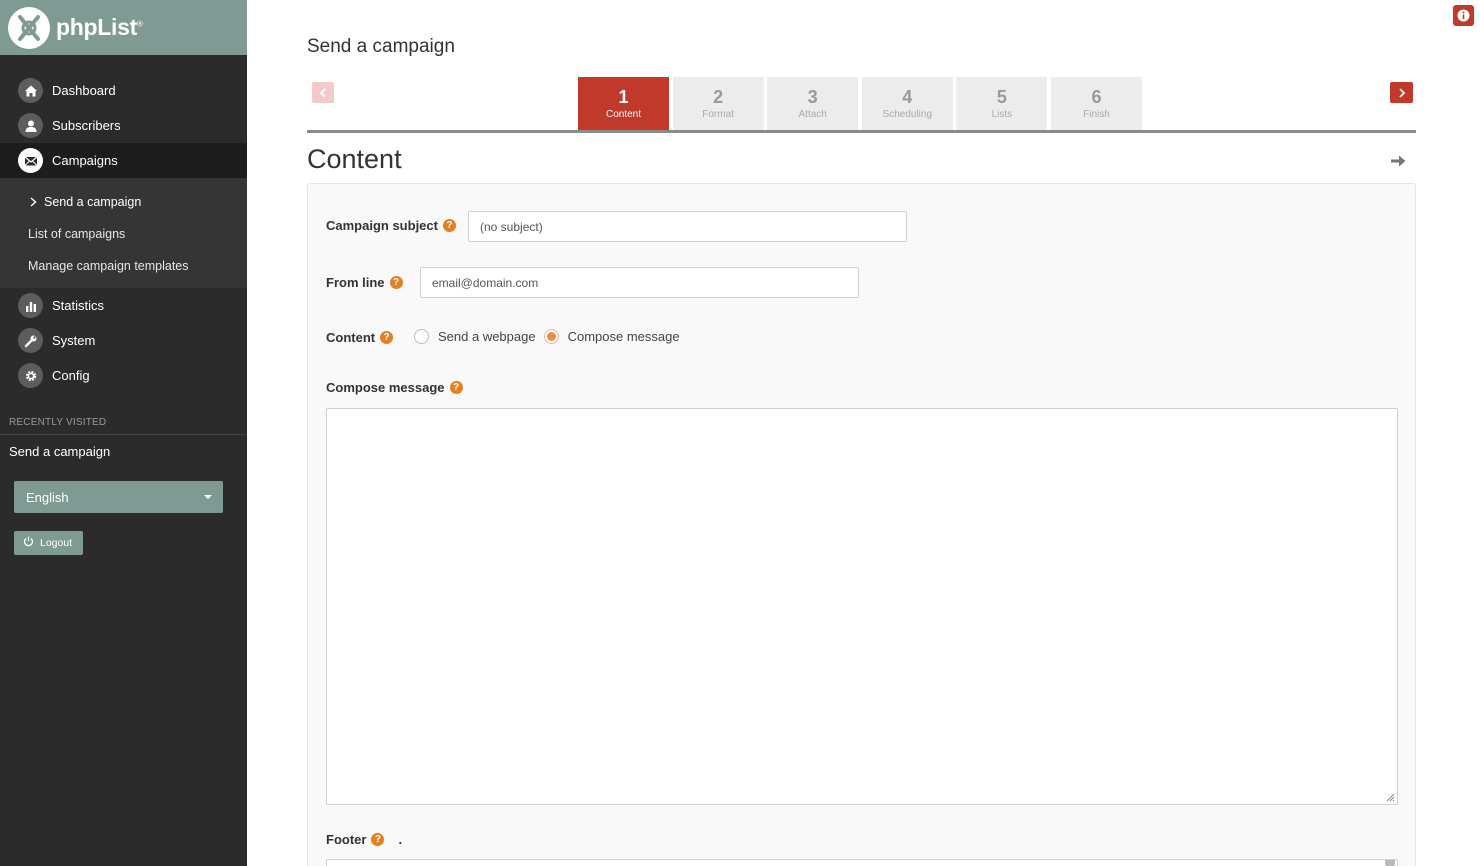 This screenshot has height=866, width=1480. Describe the element at coordinates (99, 27) in the screenshot. I see `brand-name: phpList®` at that location.